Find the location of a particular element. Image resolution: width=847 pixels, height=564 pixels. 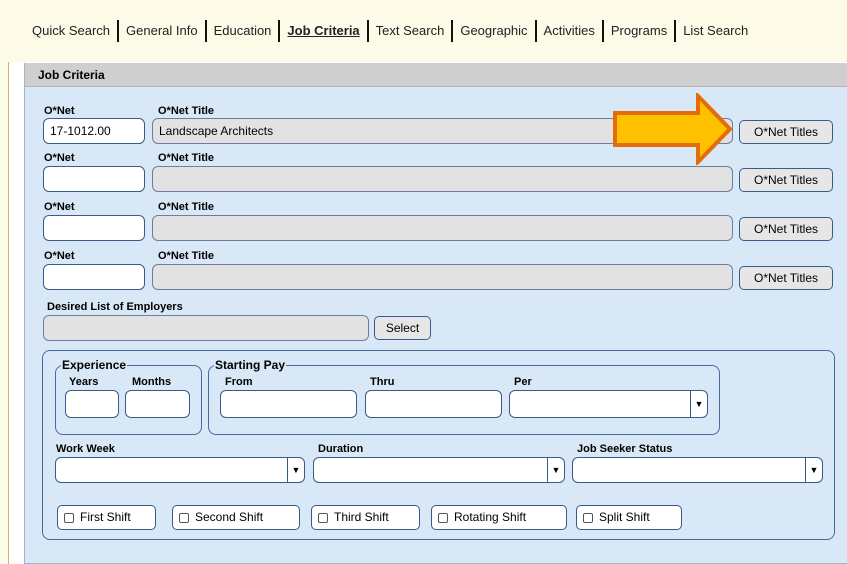

tab-job-criteria: Job Criteria is located at coordinates (323, 31).